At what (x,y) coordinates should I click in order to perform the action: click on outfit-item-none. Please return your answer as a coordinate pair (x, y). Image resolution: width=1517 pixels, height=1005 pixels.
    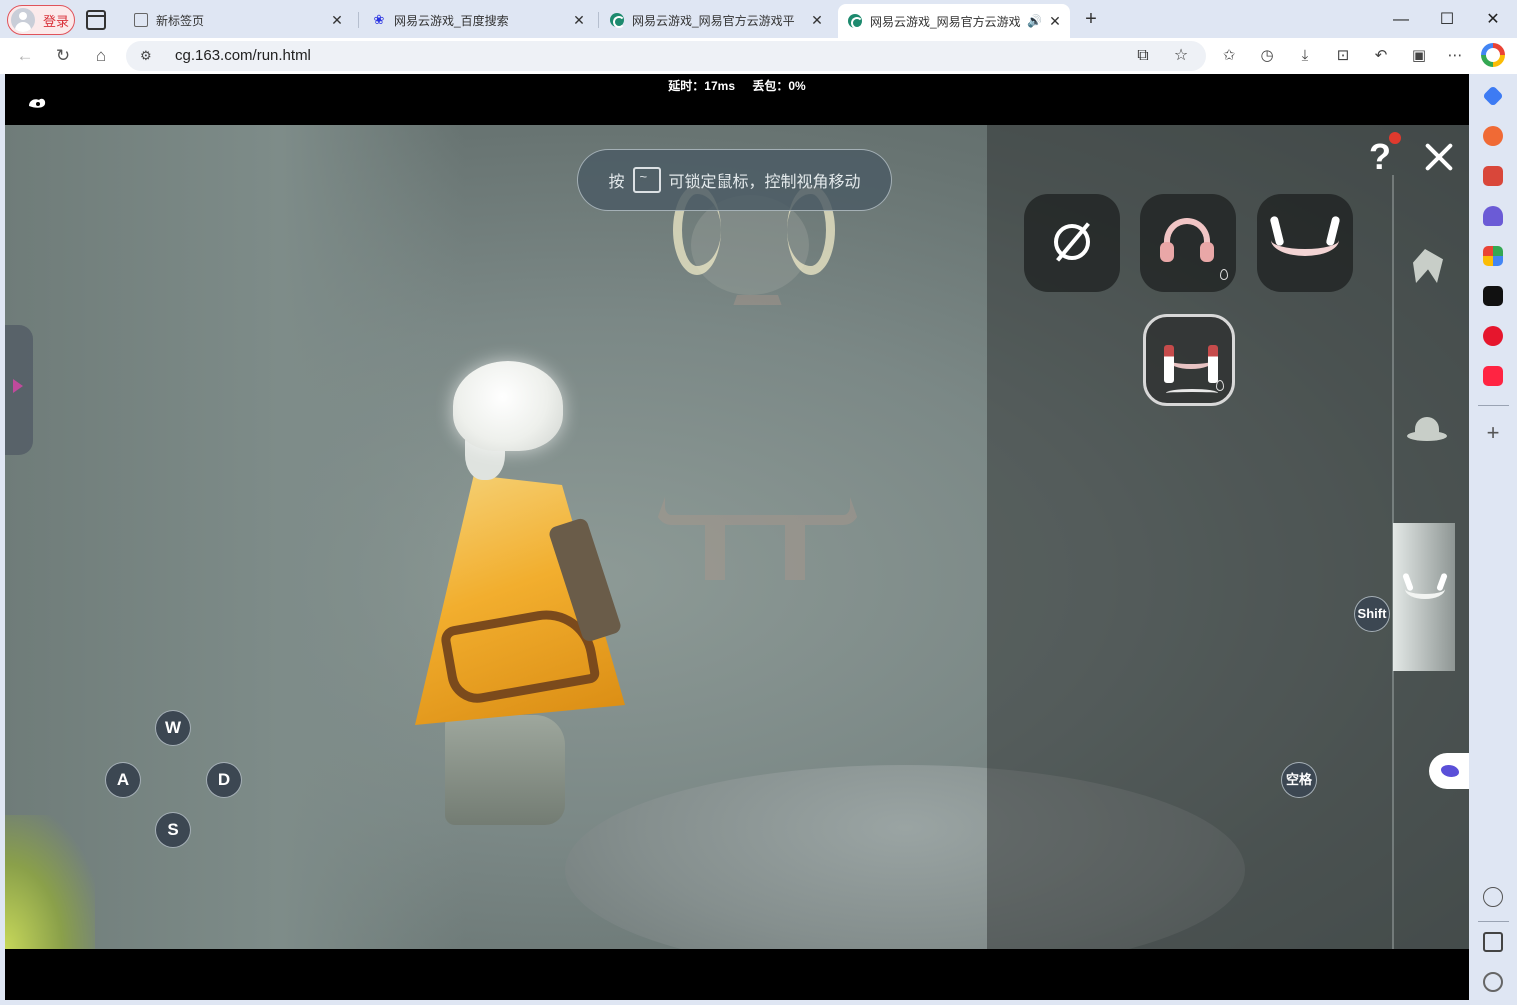
    Looking at the image, I should click on (1072, 243).